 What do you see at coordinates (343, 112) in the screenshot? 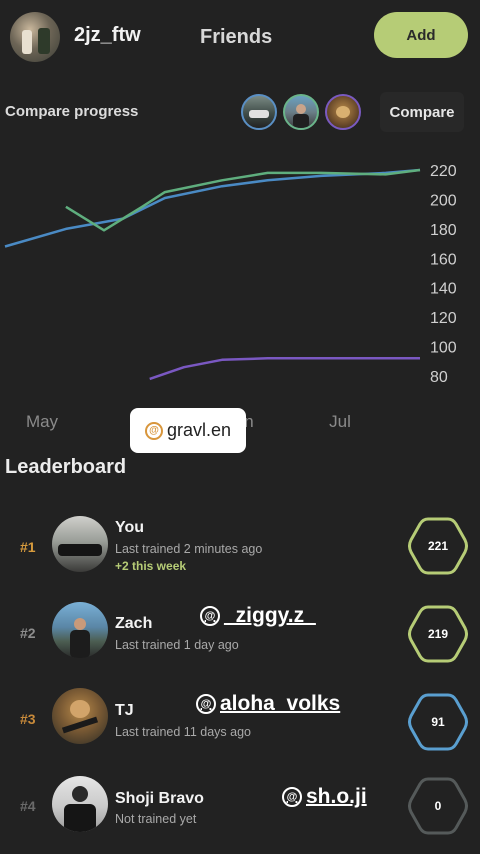
I see `friend-avatar-dog` at bounding box center [343, 112].